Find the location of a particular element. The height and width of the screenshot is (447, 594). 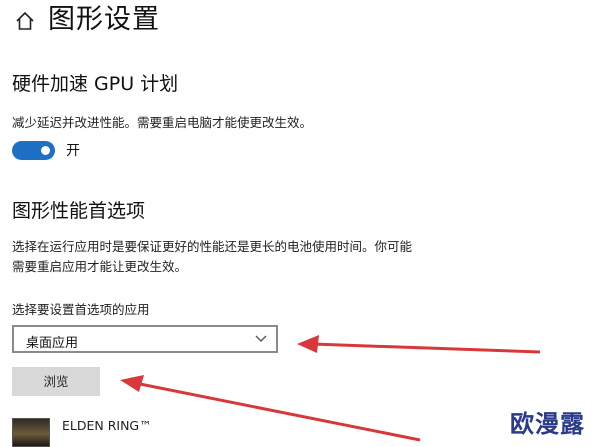

hardware-accel-toggle is located at coordinates (33, 150).